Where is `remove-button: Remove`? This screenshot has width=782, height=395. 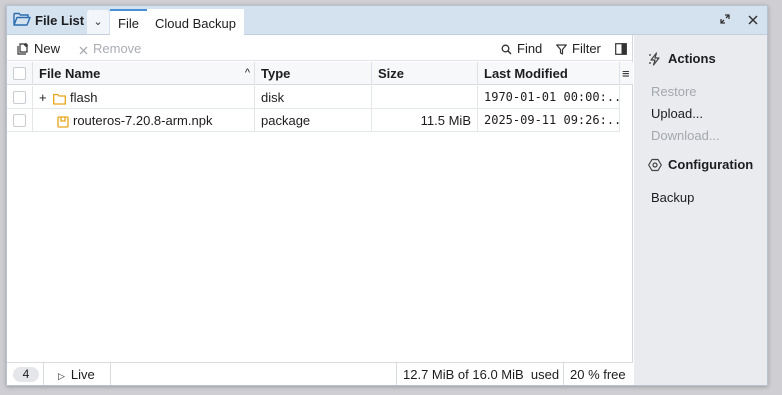
remove-button: Remove is located at coordinates (110, 49).